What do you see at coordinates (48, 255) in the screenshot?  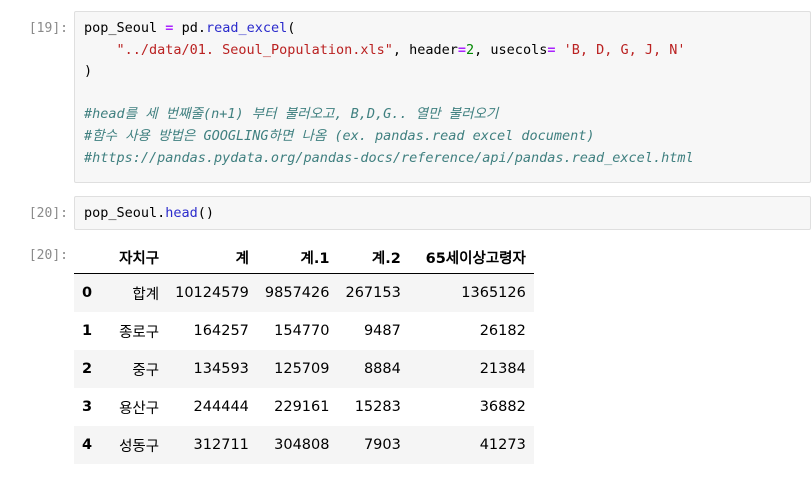 I see `output-20-prompt: [20]:` at bounding box center [48, 255].